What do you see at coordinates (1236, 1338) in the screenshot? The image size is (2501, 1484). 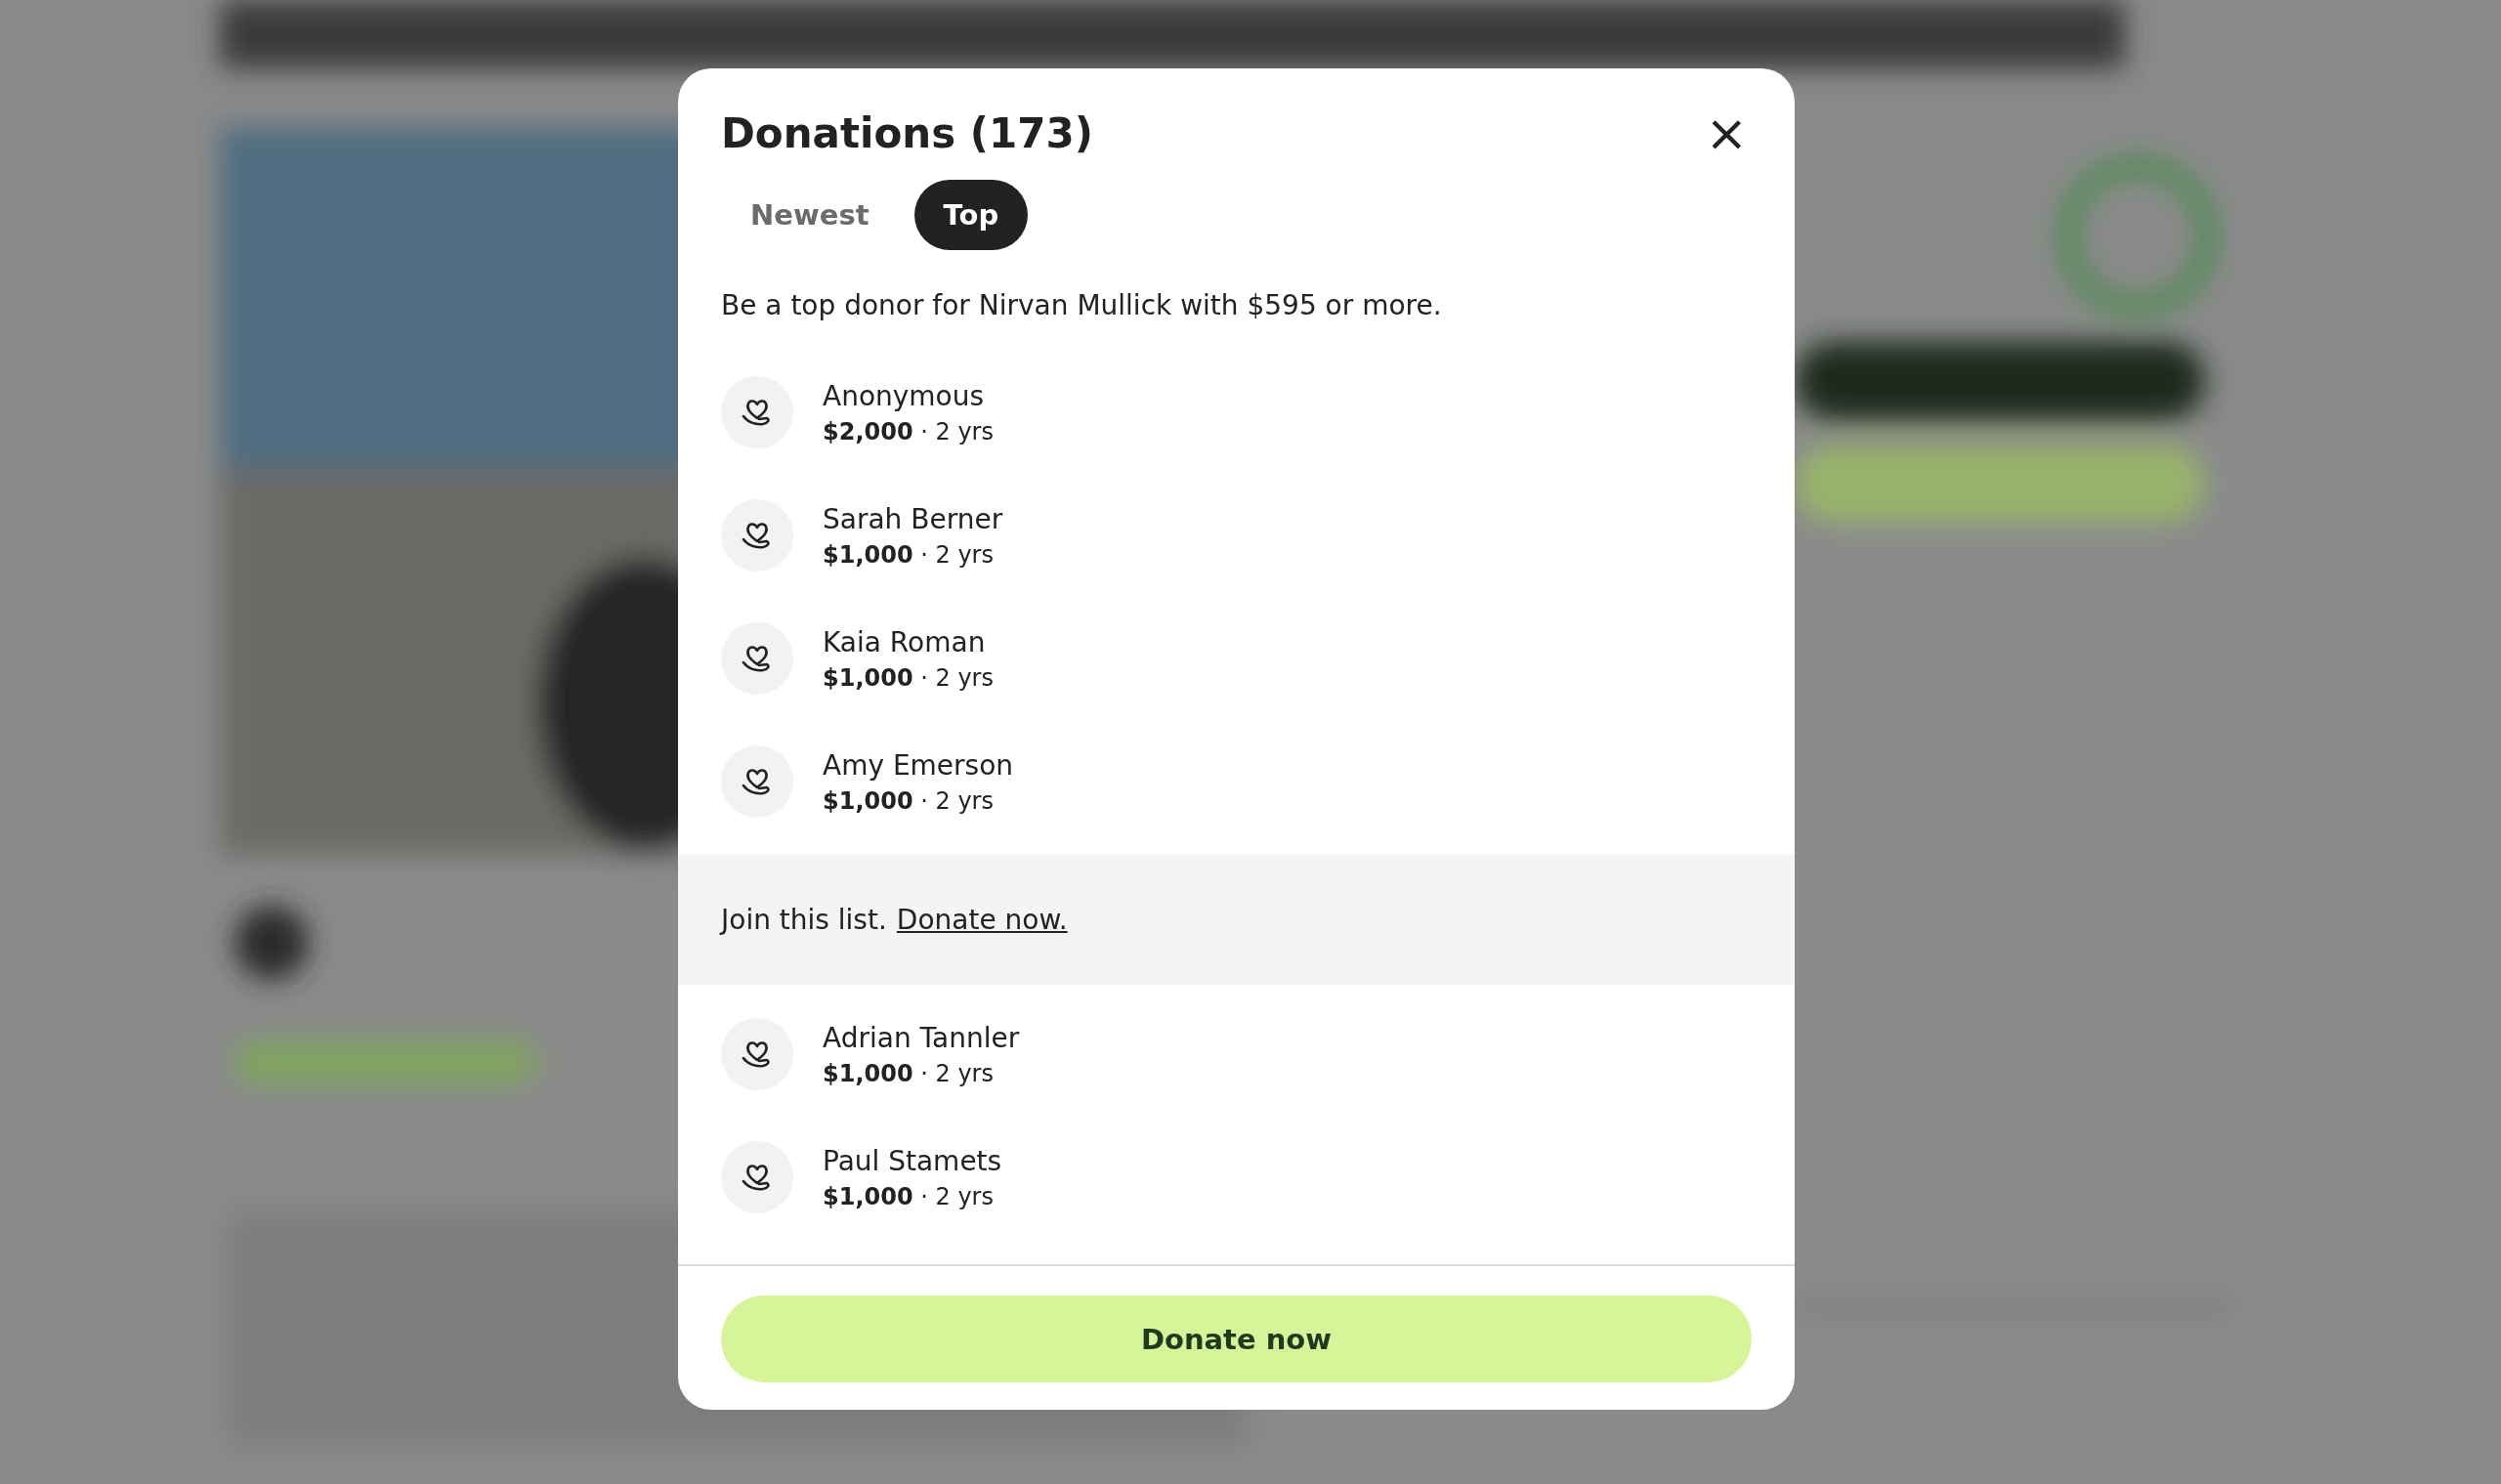 I see `donate-button: Donate now` at bounding box center [1236, 1338].